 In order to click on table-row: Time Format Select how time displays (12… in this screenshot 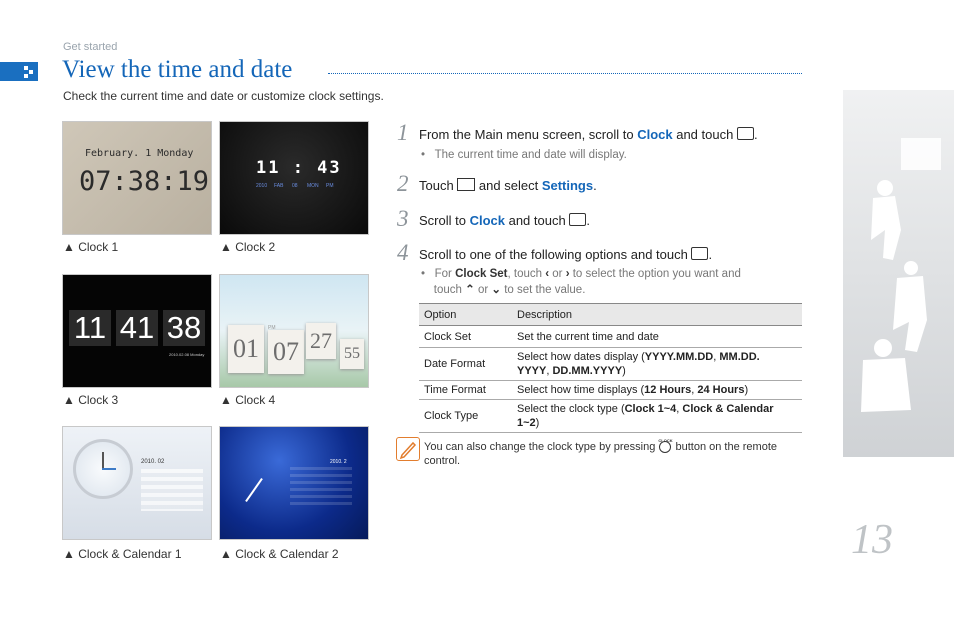, I will do `click(610, 390)`.